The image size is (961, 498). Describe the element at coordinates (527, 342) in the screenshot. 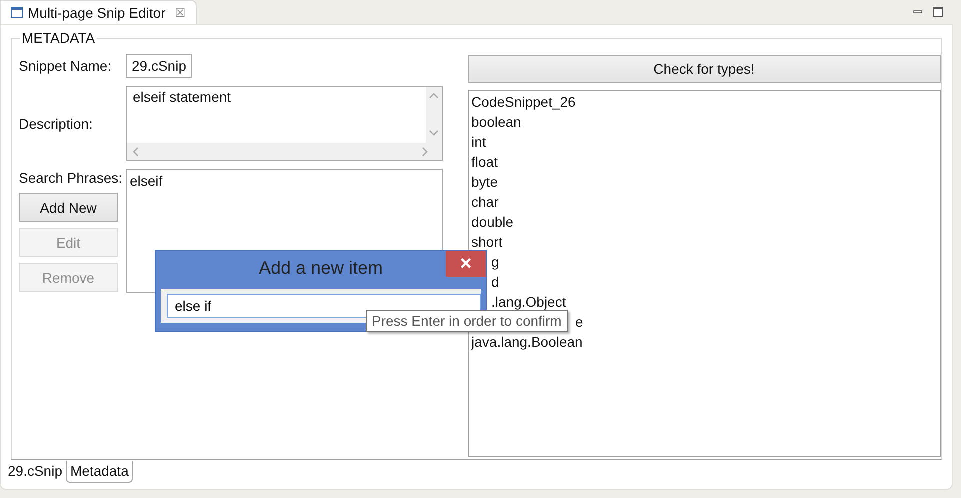

I see `type-item: java.lang.Boolean` at that location.